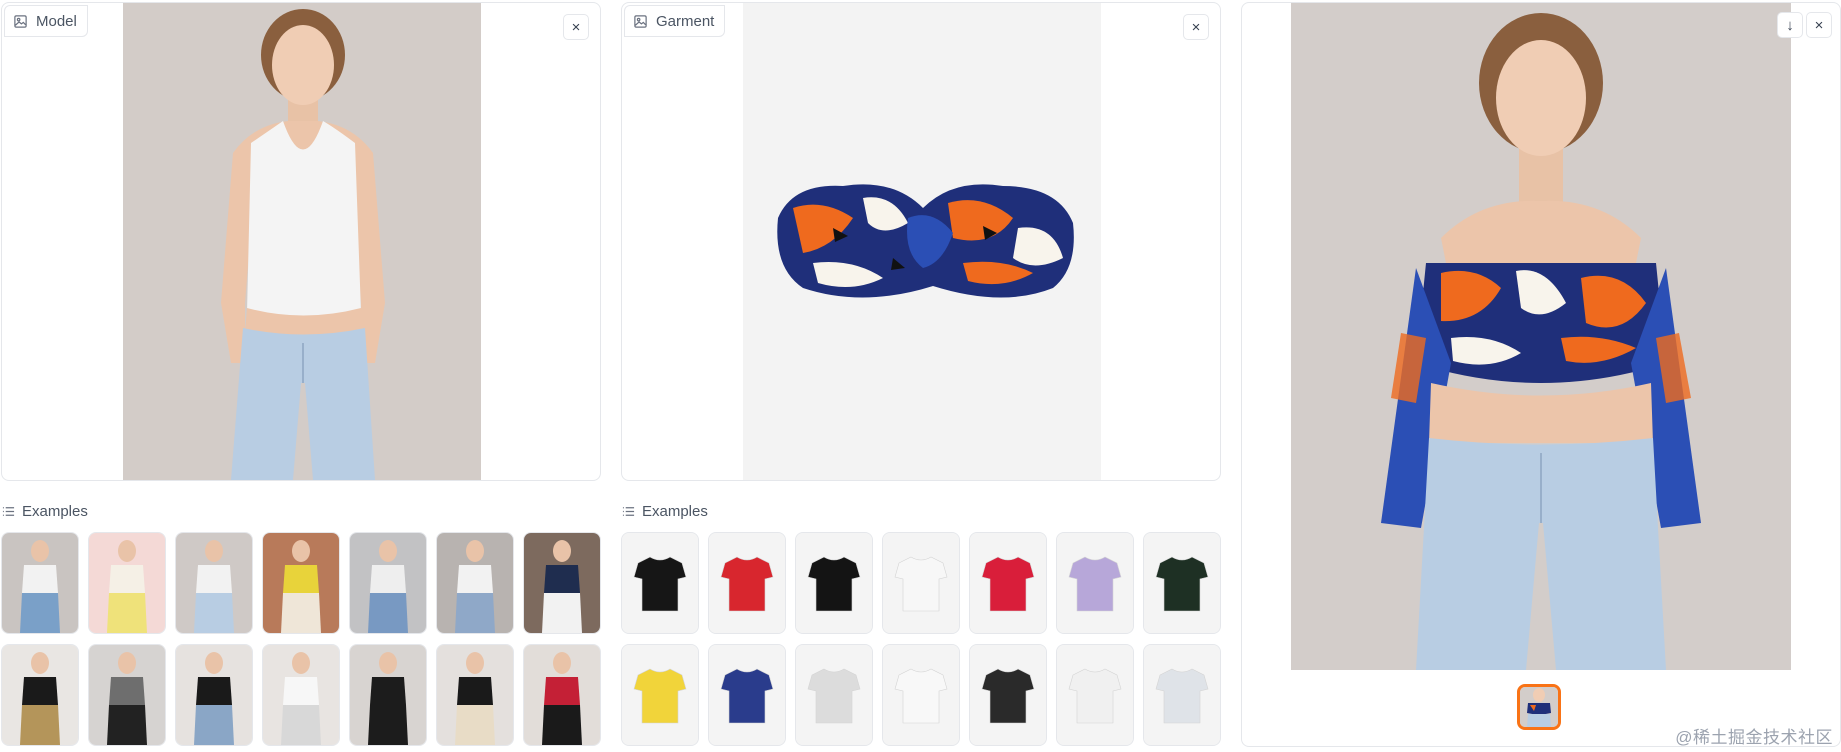 This screenshot has width=1841, height=752. What do you see at coordinates (1754, 737) in the screenshot?
I see `watermark: @稀土掘金技术社区` at bounding box center [1754, 737].